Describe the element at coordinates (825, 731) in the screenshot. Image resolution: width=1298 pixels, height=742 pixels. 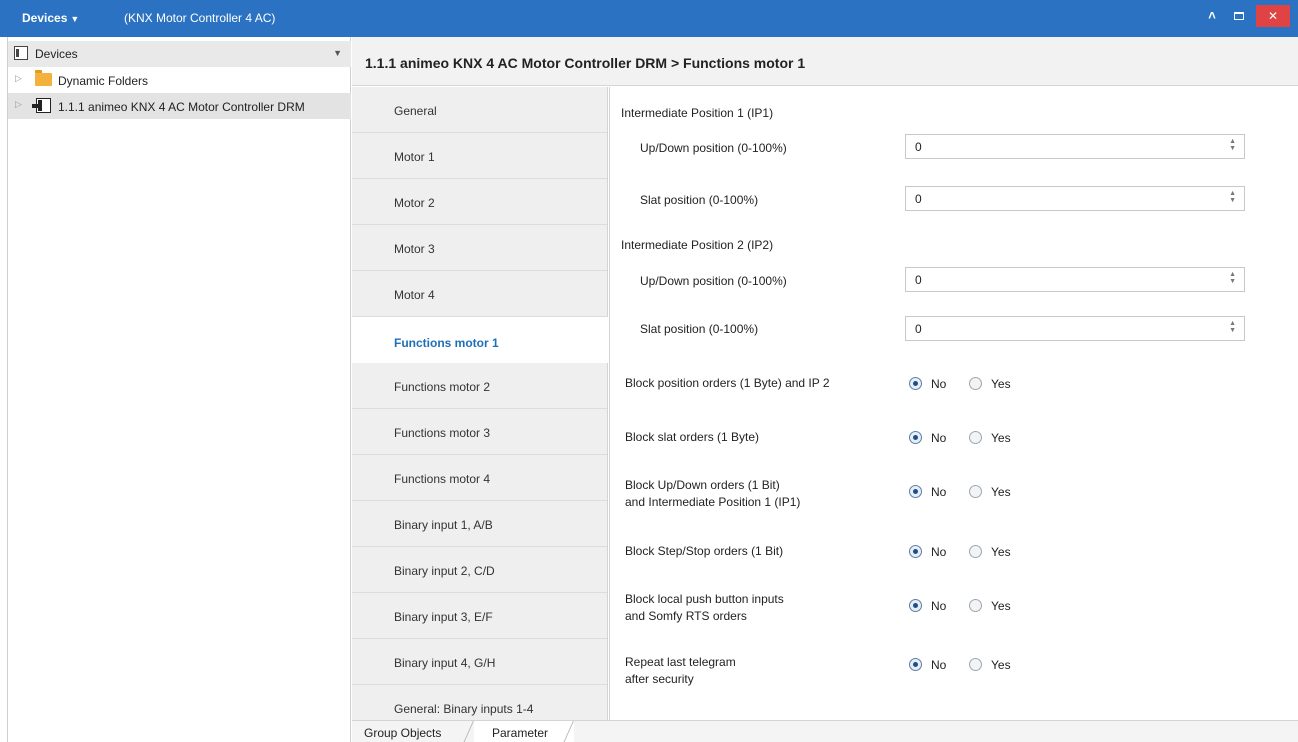
I see `bottom-tab-bar: Group Objects Parameter` at that location.